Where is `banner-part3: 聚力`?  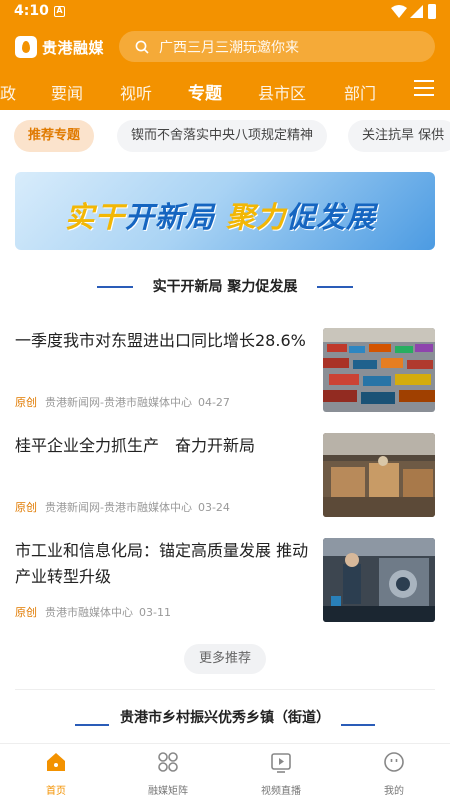 banner-part3: 聚力 is located at coordinates (256, 217).